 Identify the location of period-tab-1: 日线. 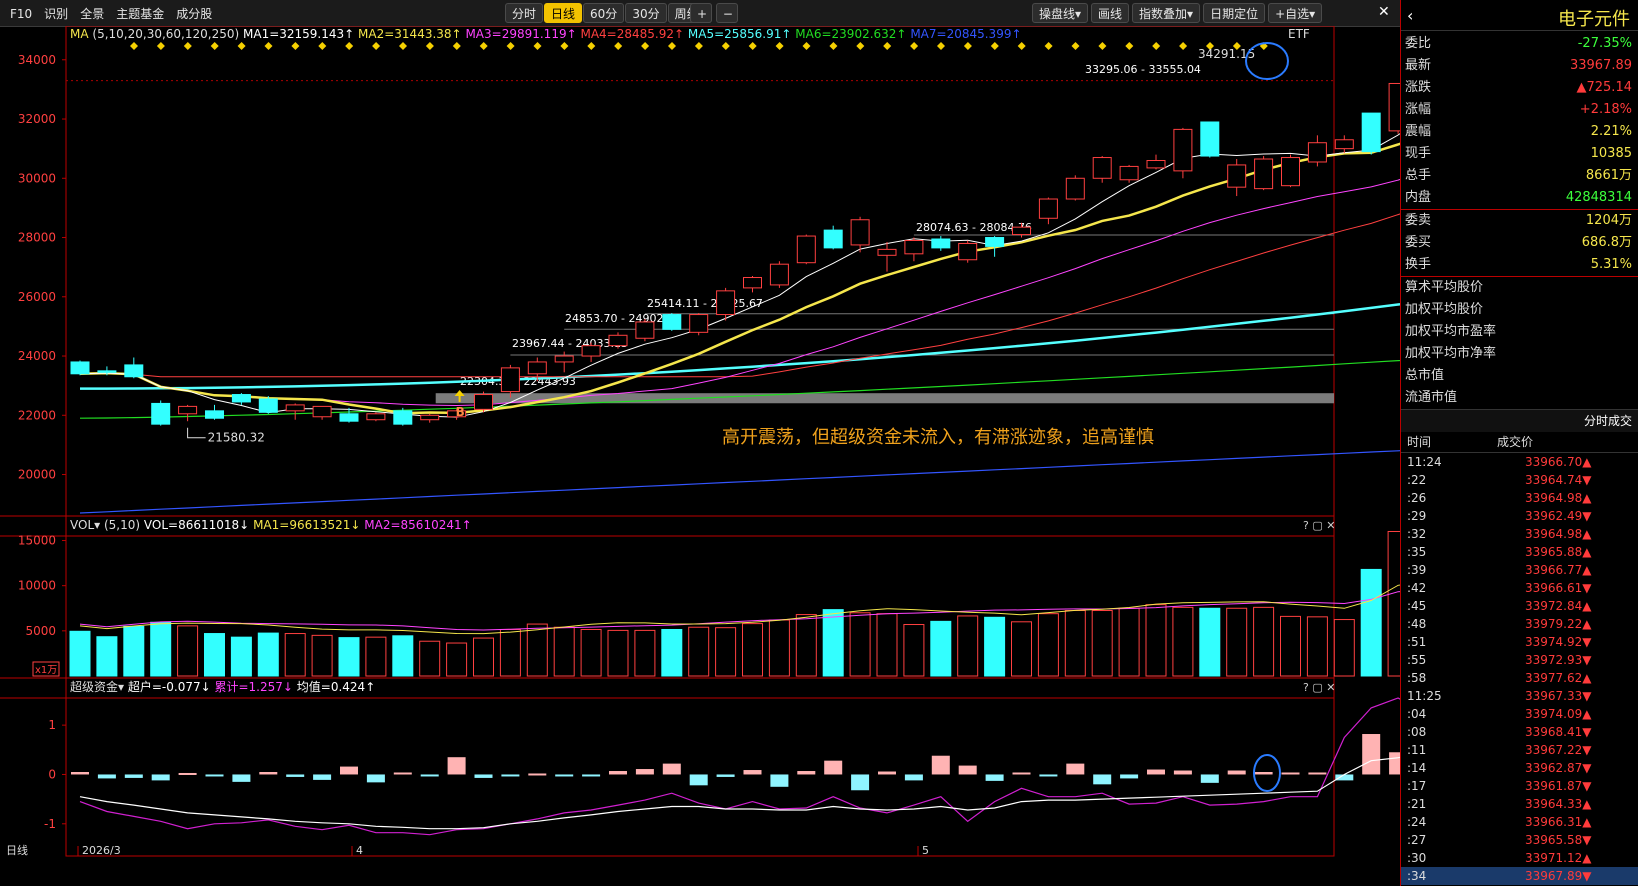
(563, 13).